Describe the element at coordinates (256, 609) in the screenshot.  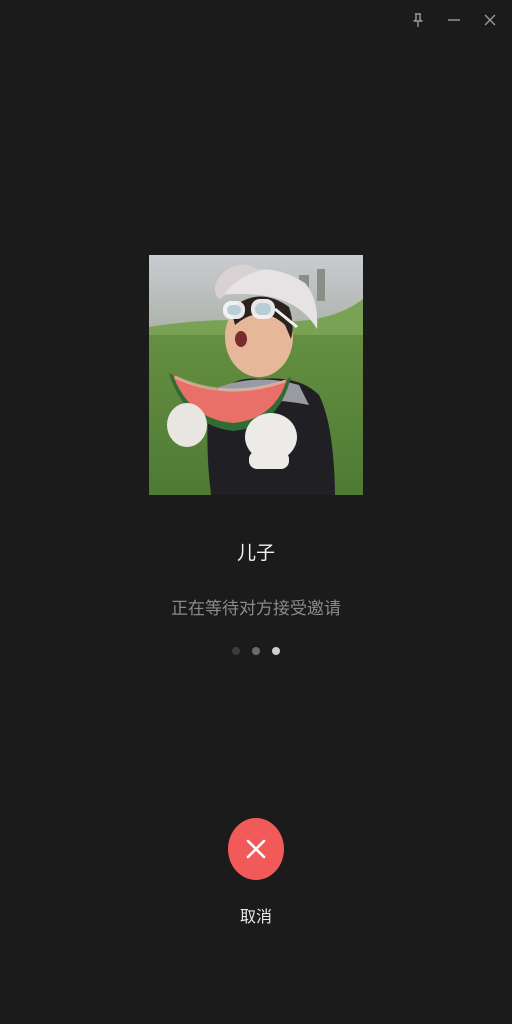
I see `waiting-status: 正在等待对方接受邀请` at that location.